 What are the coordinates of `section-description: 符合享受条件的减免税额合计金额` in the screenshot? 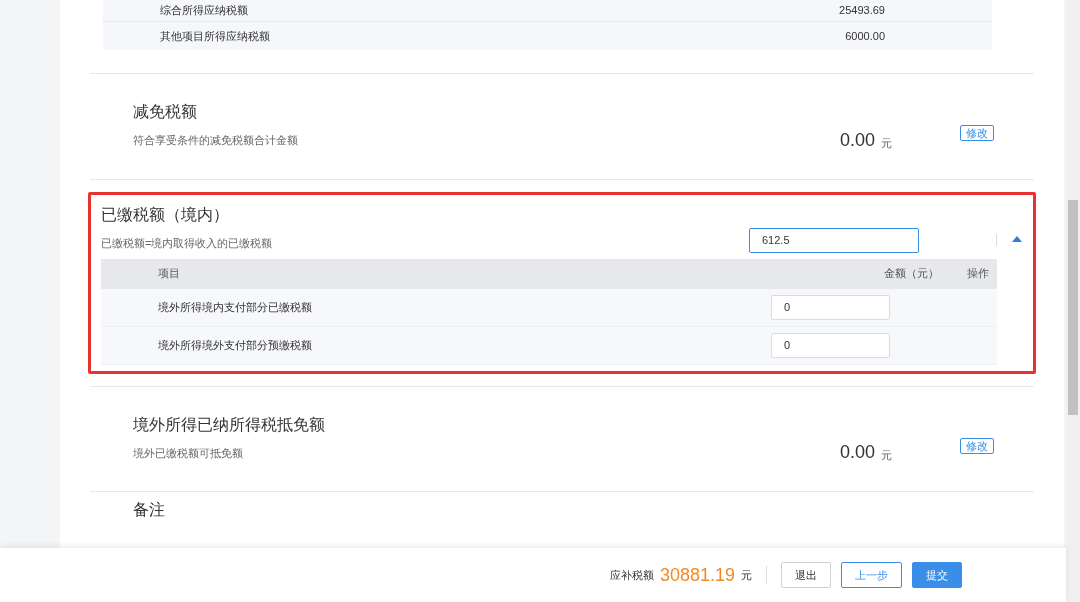 It's located at (216, 140).